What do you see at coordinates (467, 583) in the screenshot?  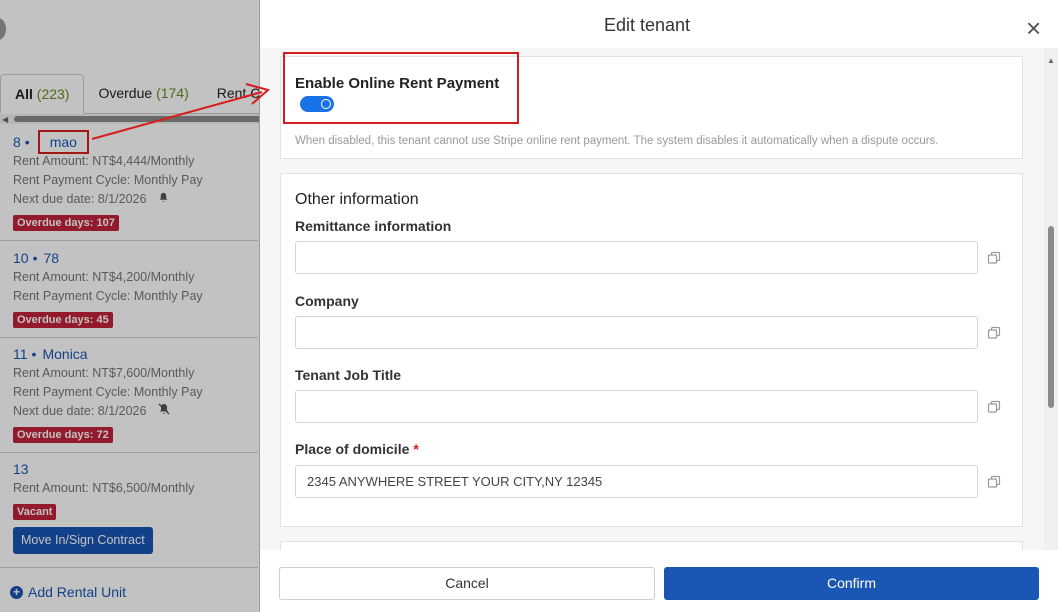 I see `cancel-button: Cancel` at bounding box center [467, 583].